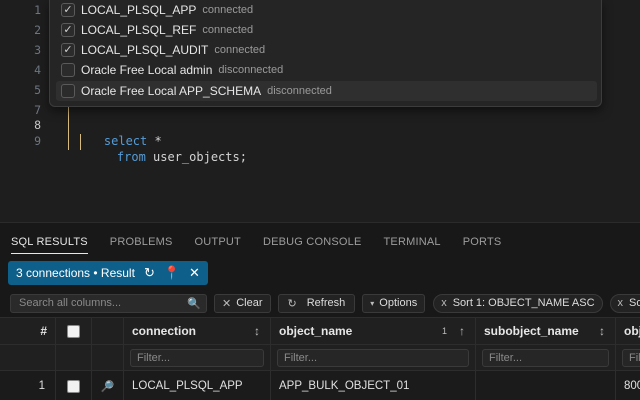 Image resolution: width=640 pixels, height=400 pixels. Describe the element at coordinates (218, 242) in the screenshot. I see `tab-output: OUTPUT` at that location.